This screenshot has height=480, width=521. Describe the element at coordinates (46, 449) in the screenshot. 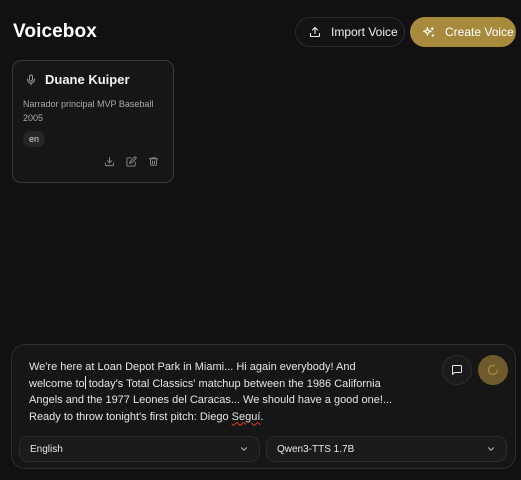

I see `language-select-value: English` at that location.